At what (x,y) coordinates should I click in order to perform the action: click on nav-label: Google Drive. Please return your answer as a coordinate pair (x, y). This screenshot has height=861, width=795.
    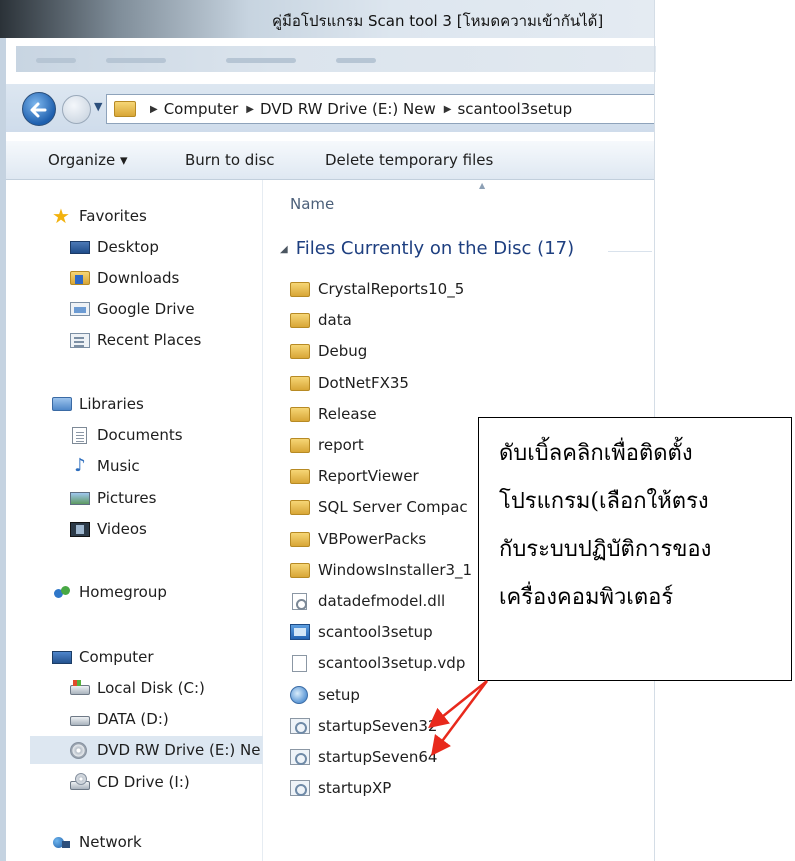
    Looking at the image, I should click on (146, 309).